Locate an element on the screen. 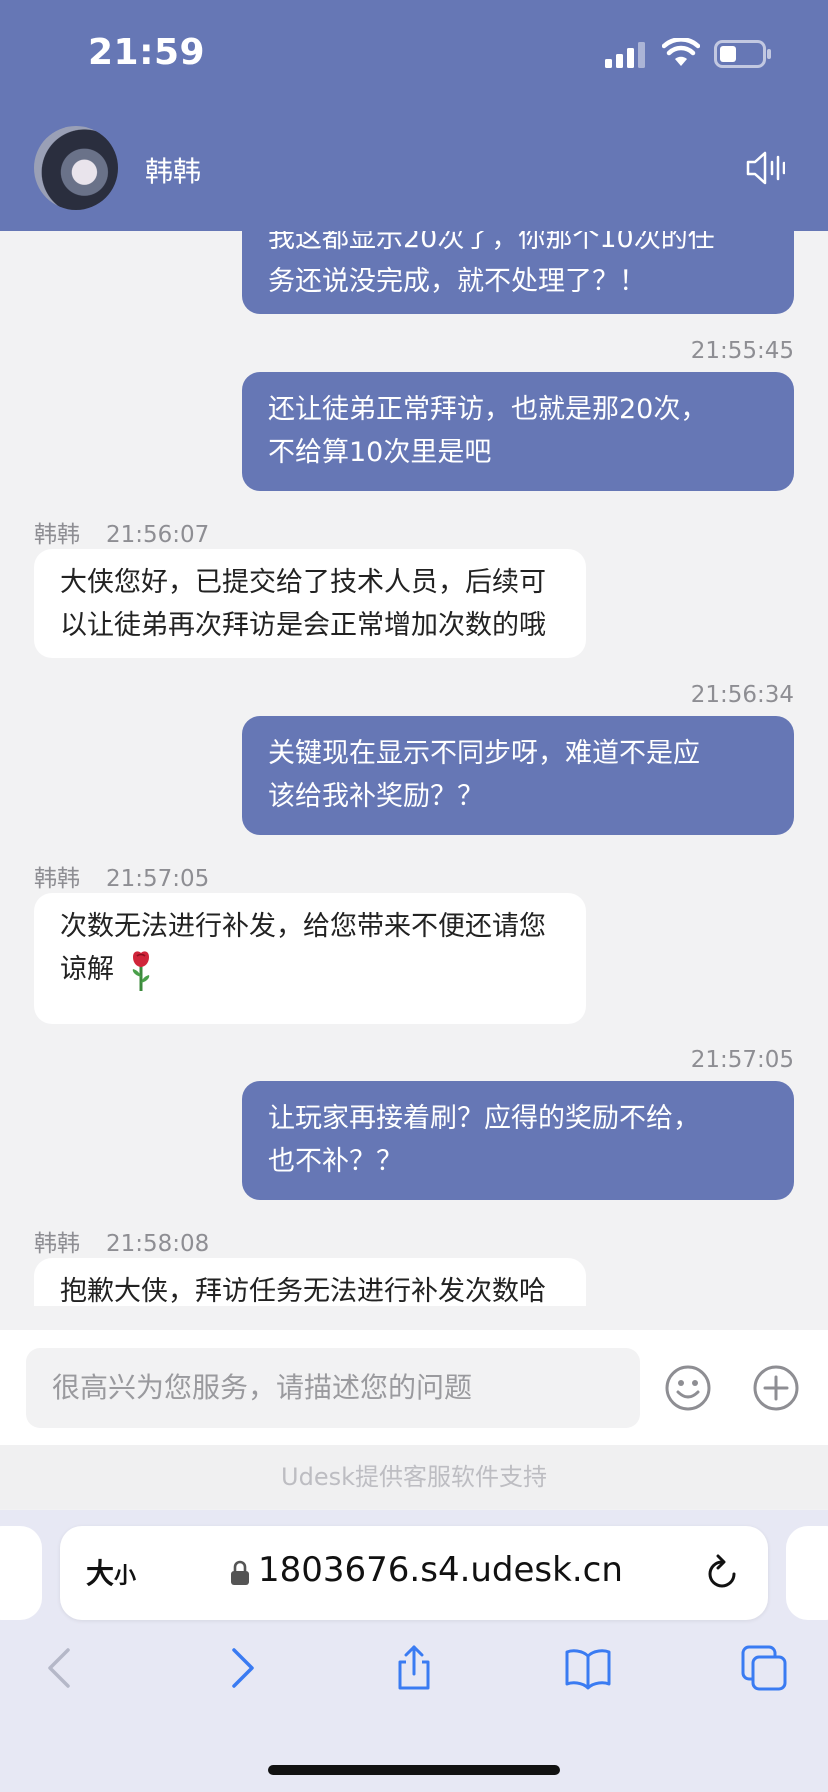  message-bubble-incoming: 大侠您好，已提交给了技术人员，后续可 以让徒弟再次拜访是会正常增加次数的哦 is located at coordinates (310, 603).